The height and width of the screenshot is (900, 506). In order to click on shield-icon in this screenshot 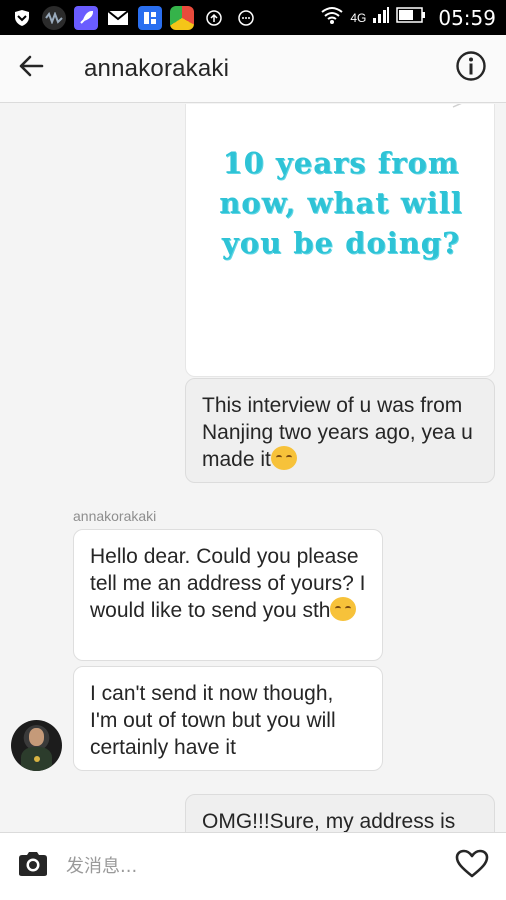, I will do `click(22, 18)`.